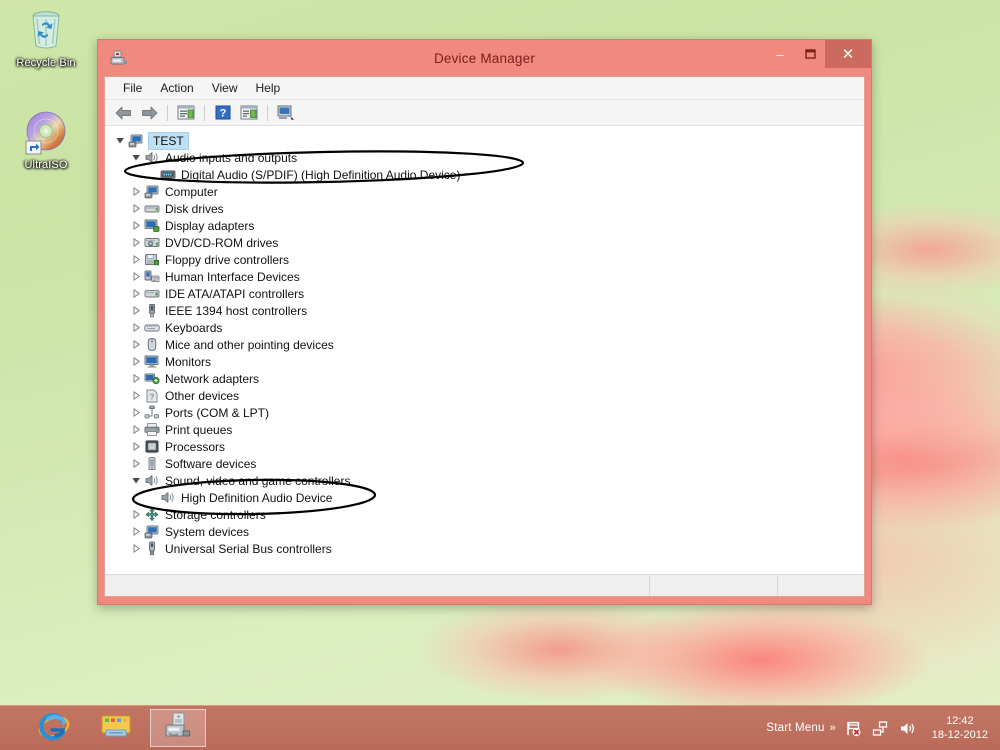 The width and height of the screenshot is (1000, 750). I want to click on display-icon, so click(152, 226).